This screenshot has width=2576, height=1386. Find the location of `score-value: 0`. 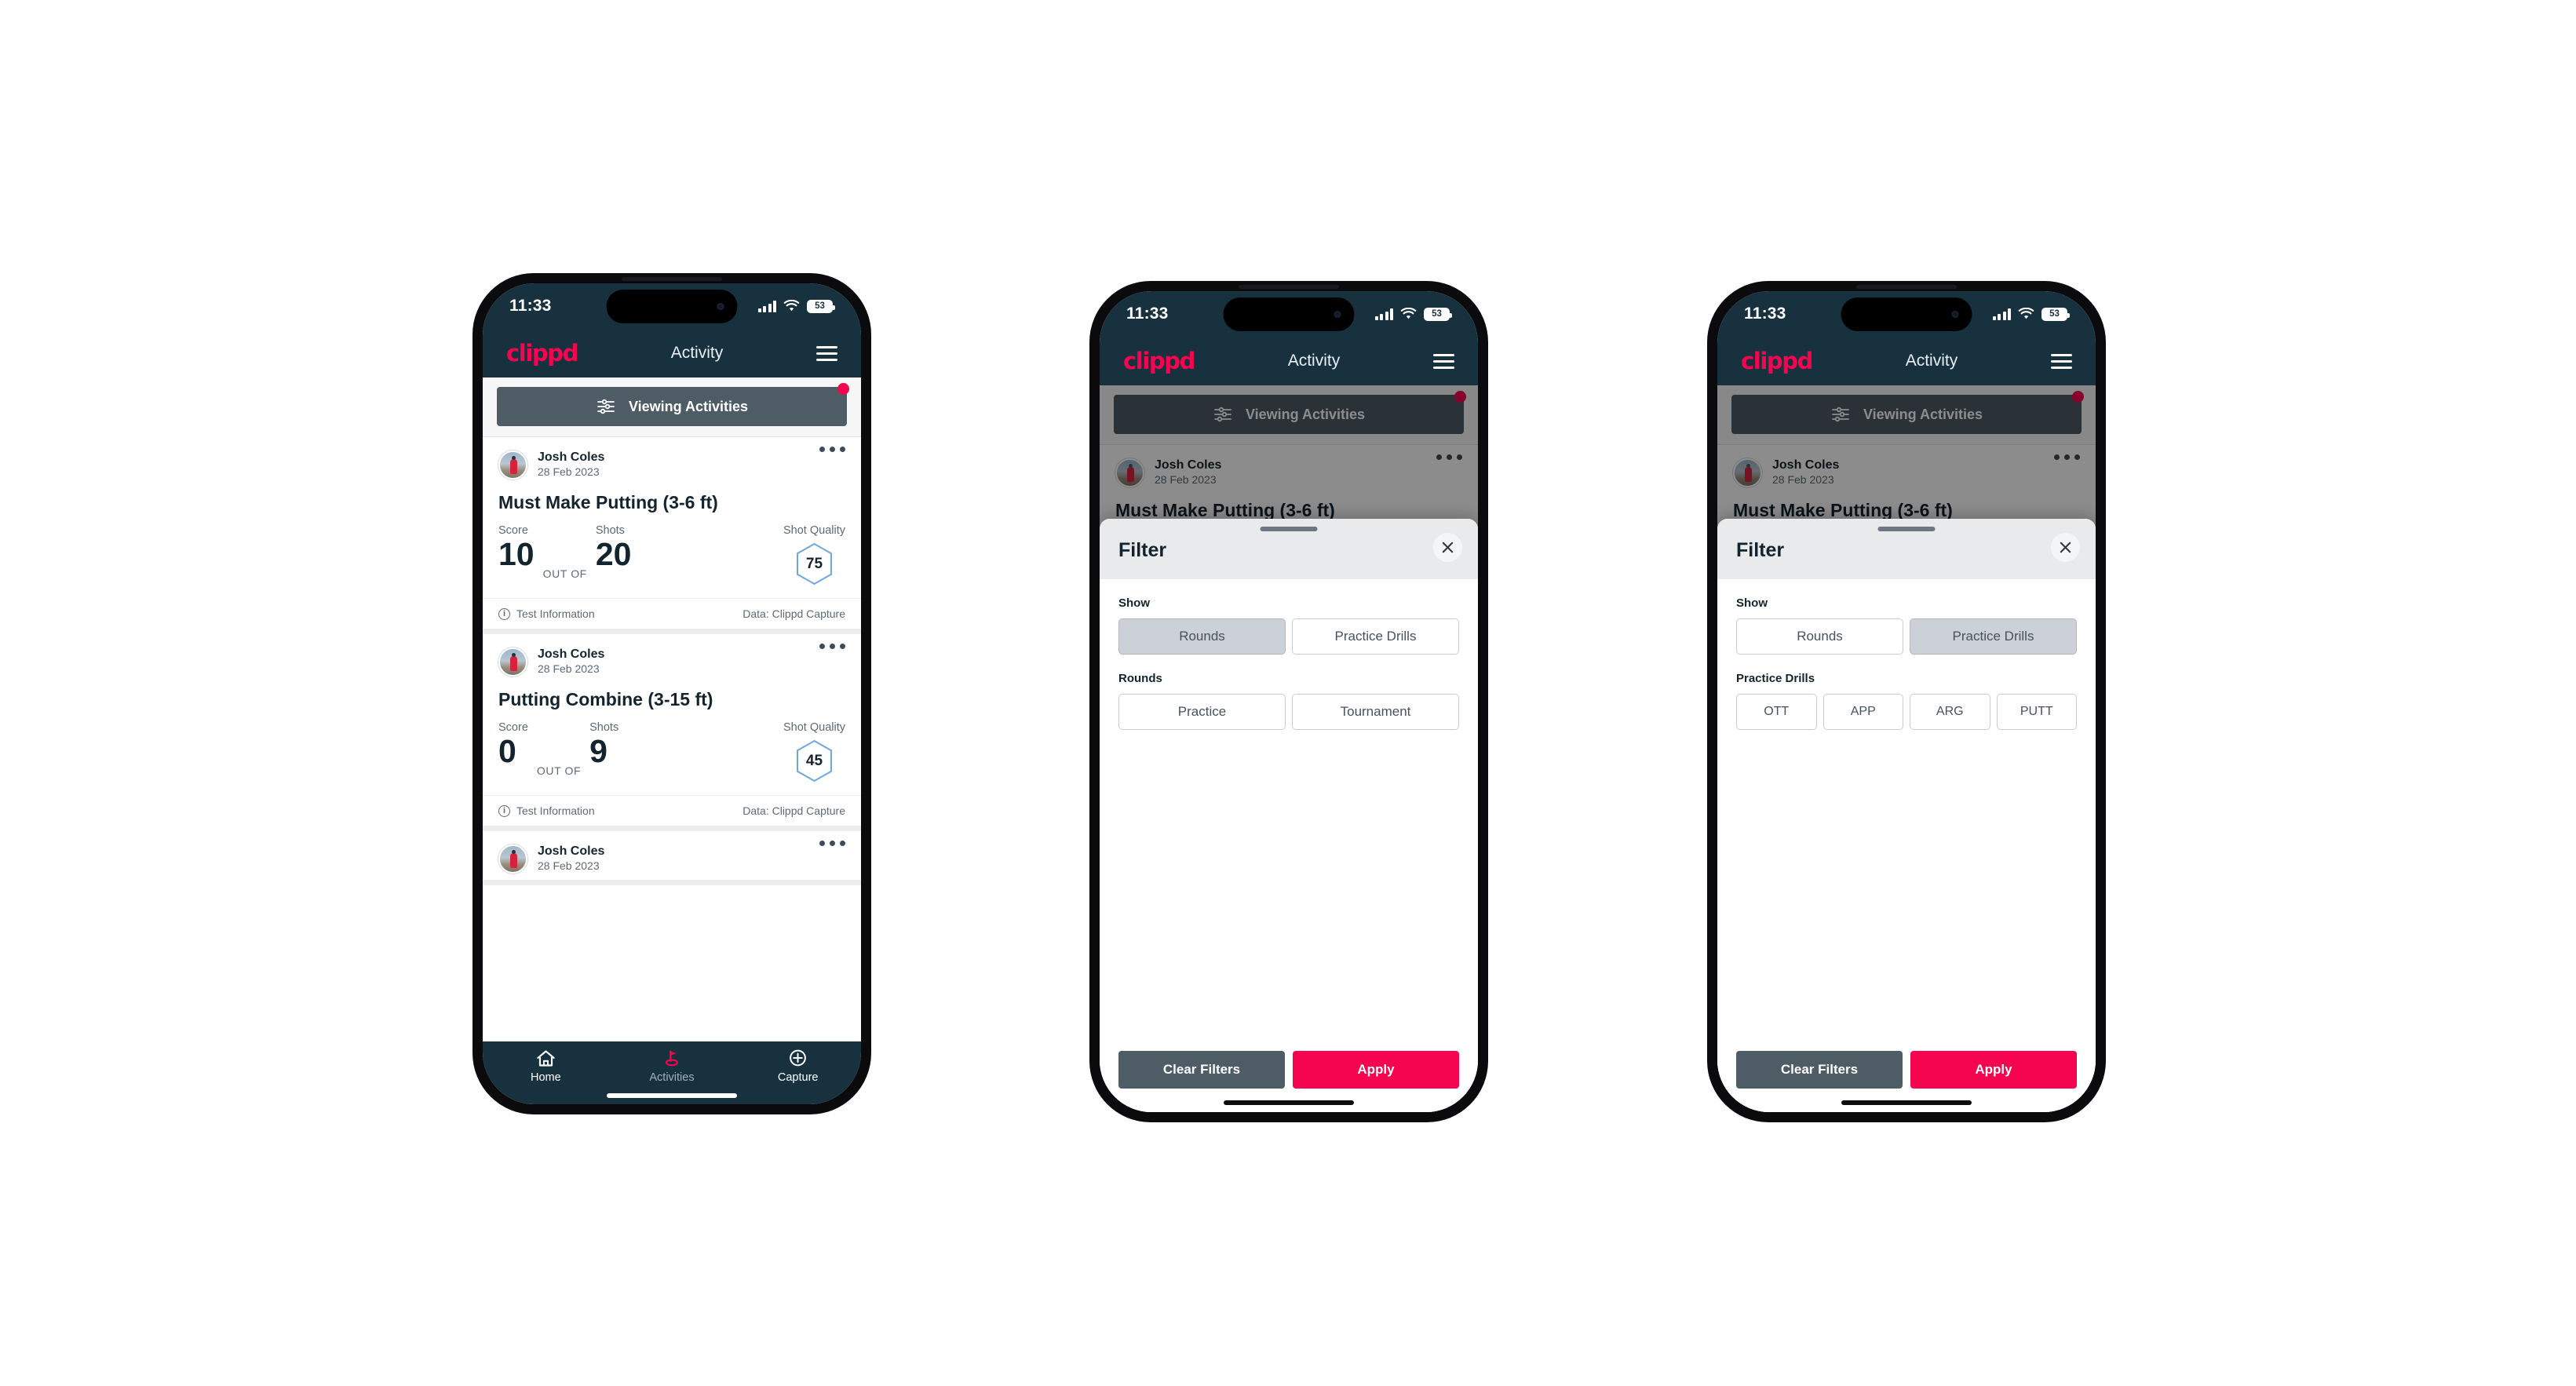

score-value: 0 is located at coordinates (507, 751).